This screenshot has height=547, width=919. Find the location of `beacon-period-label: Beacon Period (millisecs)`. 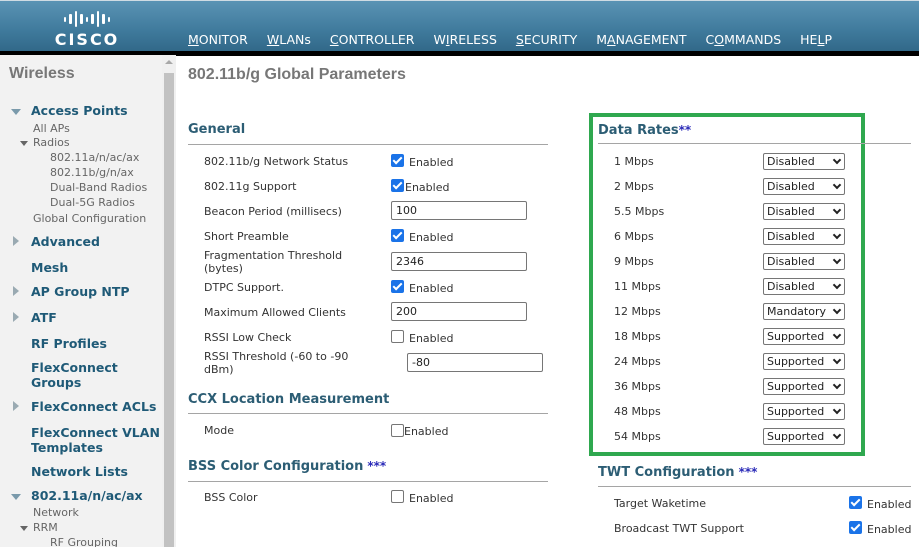

beacon-period-label: Beacon Period (millisecs) is located at coordinates (273, 211).